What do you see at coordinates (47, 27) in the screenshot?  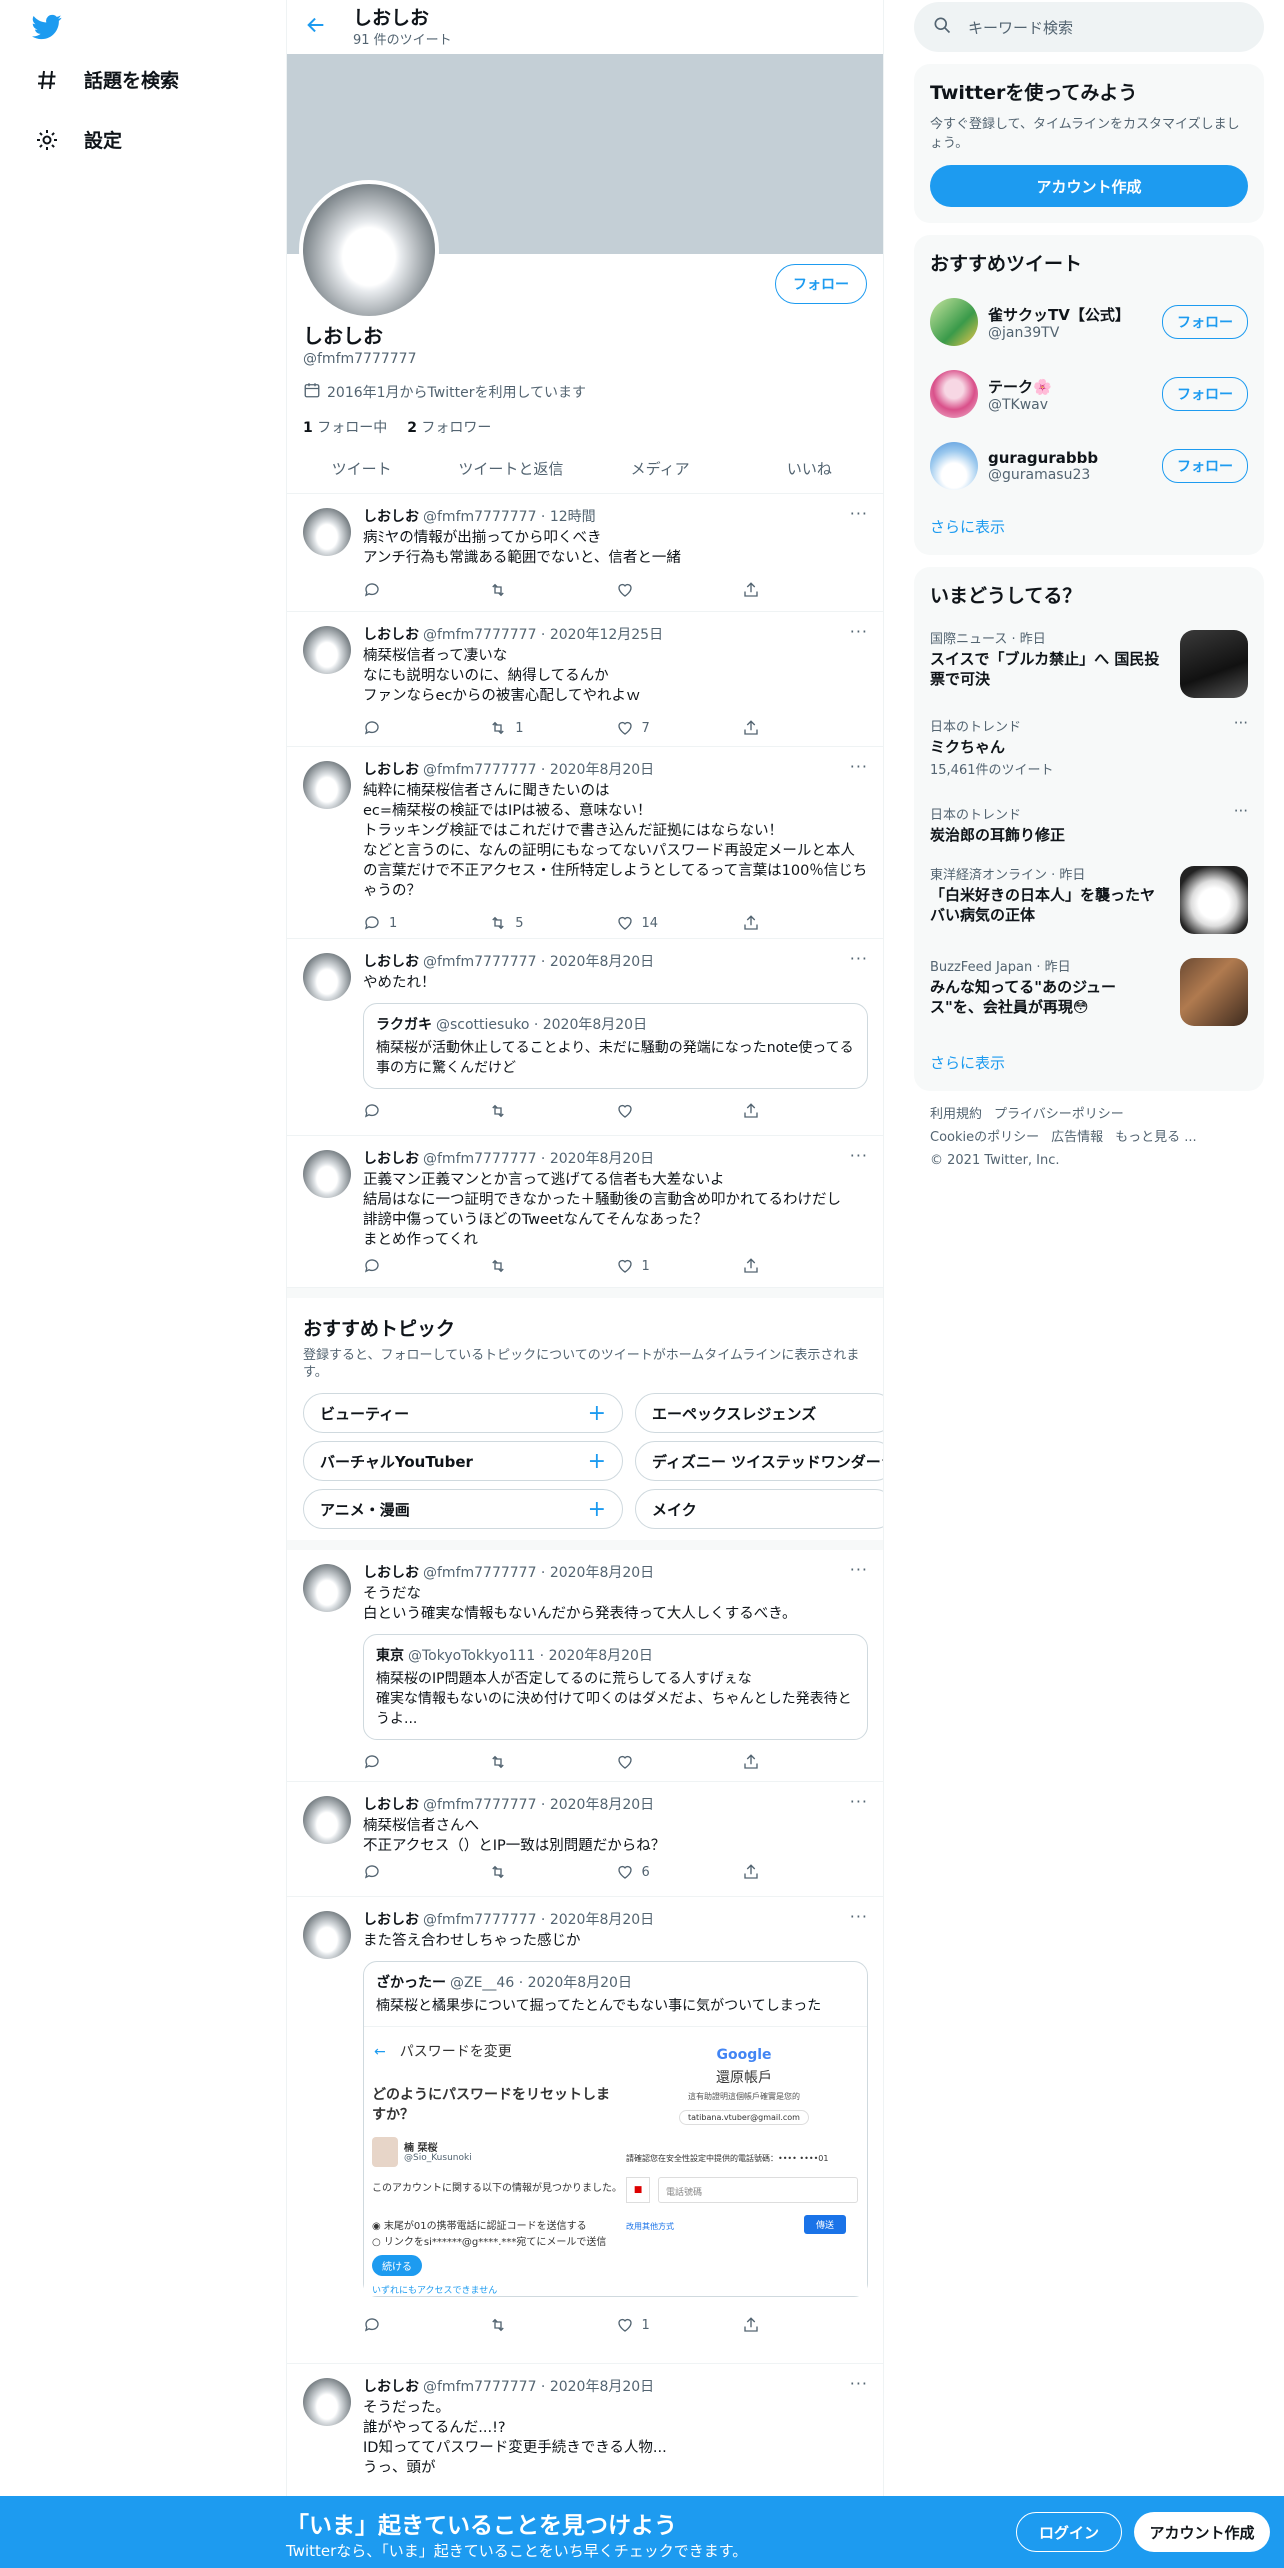 I see `twitter-logo-icon` at bounding box center [47, 27].